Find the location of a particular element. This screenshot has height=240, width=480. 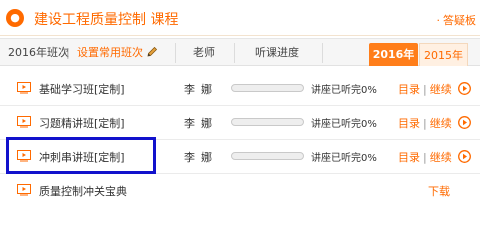

course-row: 习题精讲班[定制] 李娜 讲座已听完0% 目录 | 继续 is located at coordinates (240, 123).